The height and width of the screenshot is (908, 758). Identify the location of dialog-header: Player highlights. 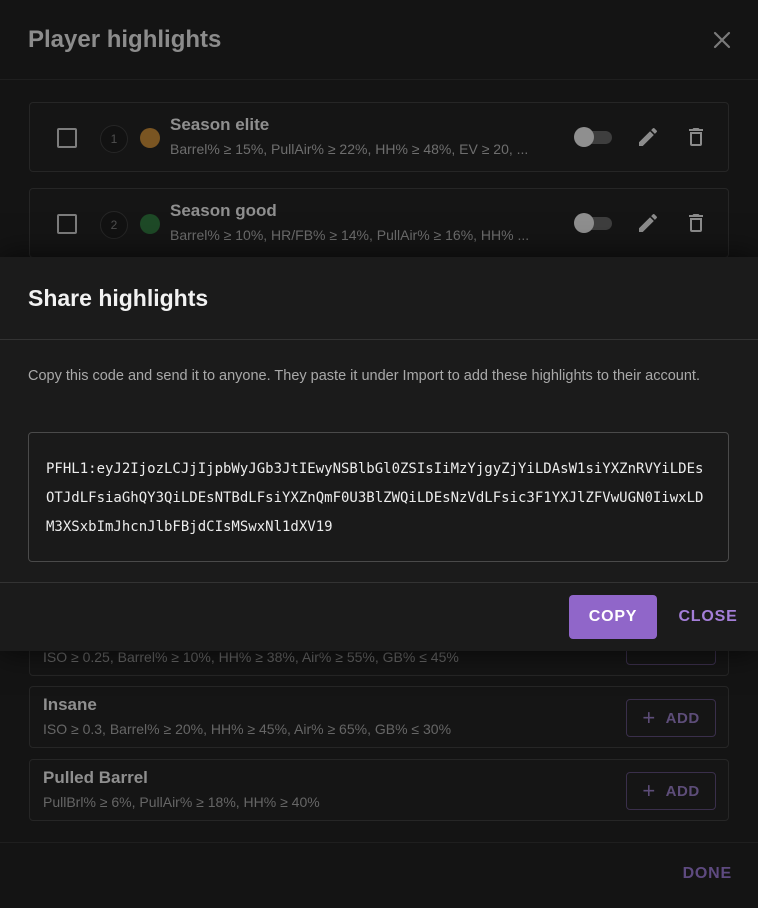
(379, 40).